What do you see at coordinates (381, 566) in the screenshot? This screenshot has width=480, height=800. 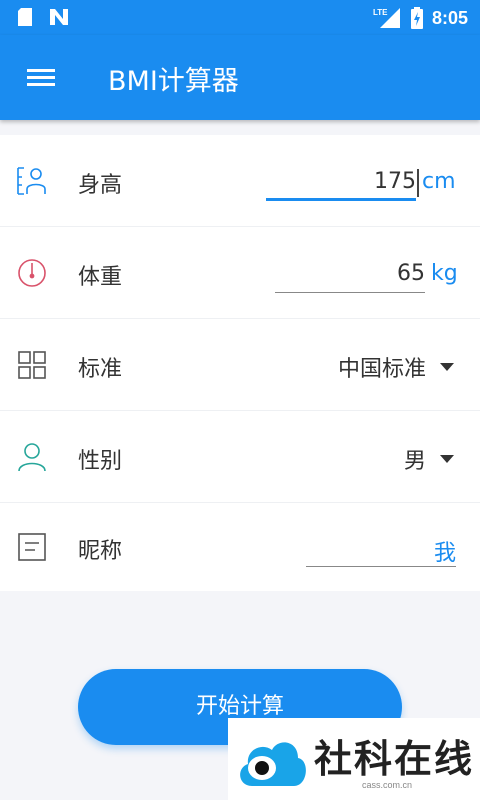 I see `nickname-underline` at bounding box center [381, 566].